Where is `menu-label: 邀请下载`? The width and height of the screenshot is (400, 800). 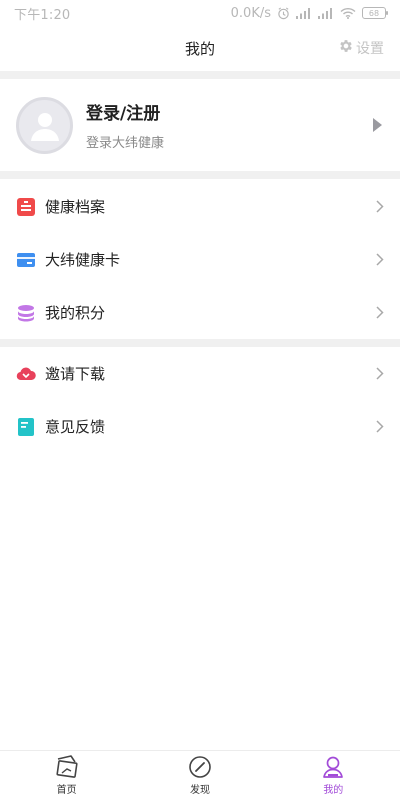
menu-label: 邀请下载 is located at coordinates (75, 374).